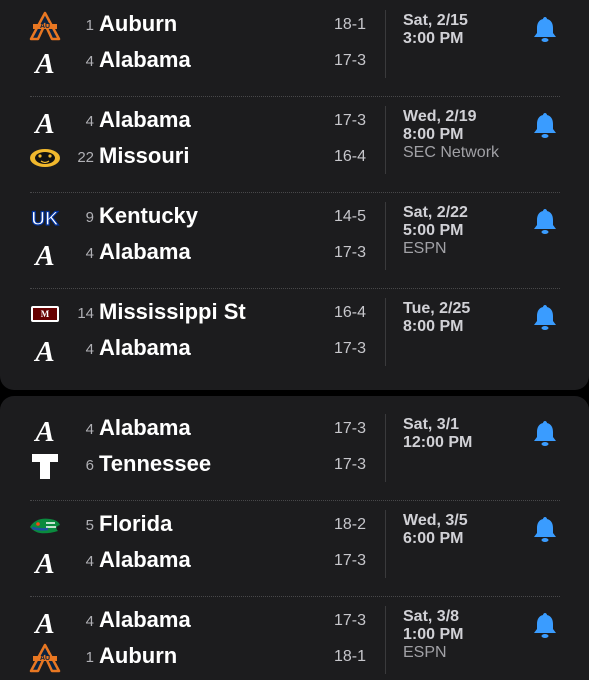 Image resolution: width=589 pixels, height=680 pixels. Describe the element at coordinates (468, 318) in the screenshot. I see `game-info: Tue, 2/25 8:00 PM` at that location.